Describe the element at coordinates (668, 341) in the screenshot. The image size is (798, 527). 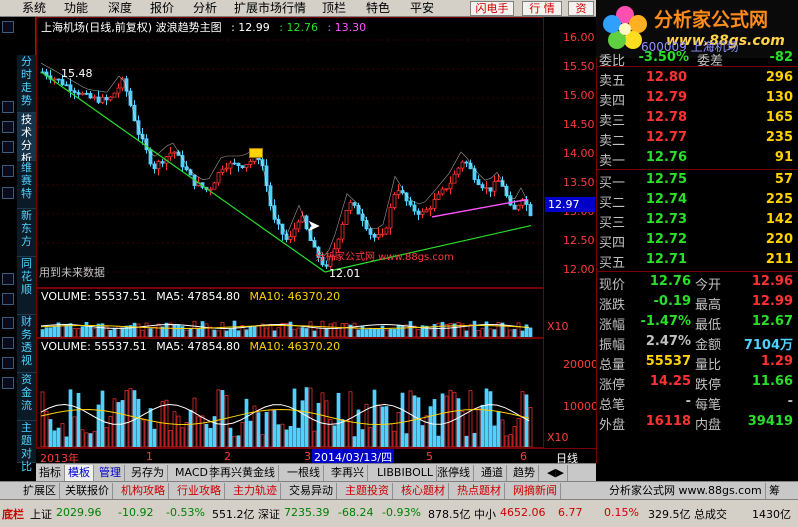
I see `stat-value: 2.47%` at that location.